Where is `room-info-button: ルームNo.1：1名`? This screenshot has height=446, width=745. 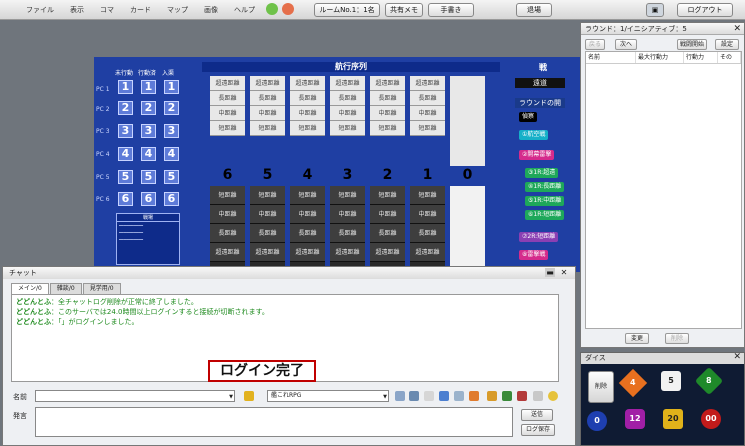
room-info-button: ルームNo.1：1名 is located at coordinates (347, 10).